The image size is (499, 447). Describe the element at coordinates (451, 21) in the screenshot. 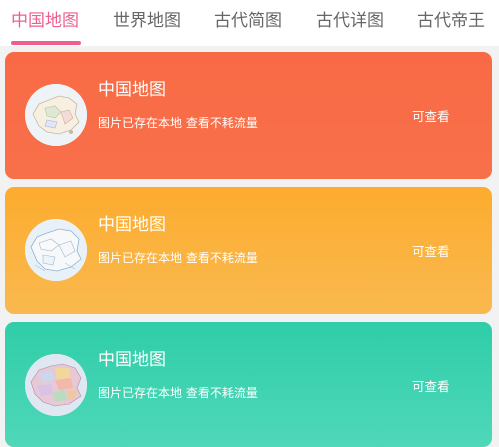

I see `tab-ancient-emperors: 古代帝王` at that location.